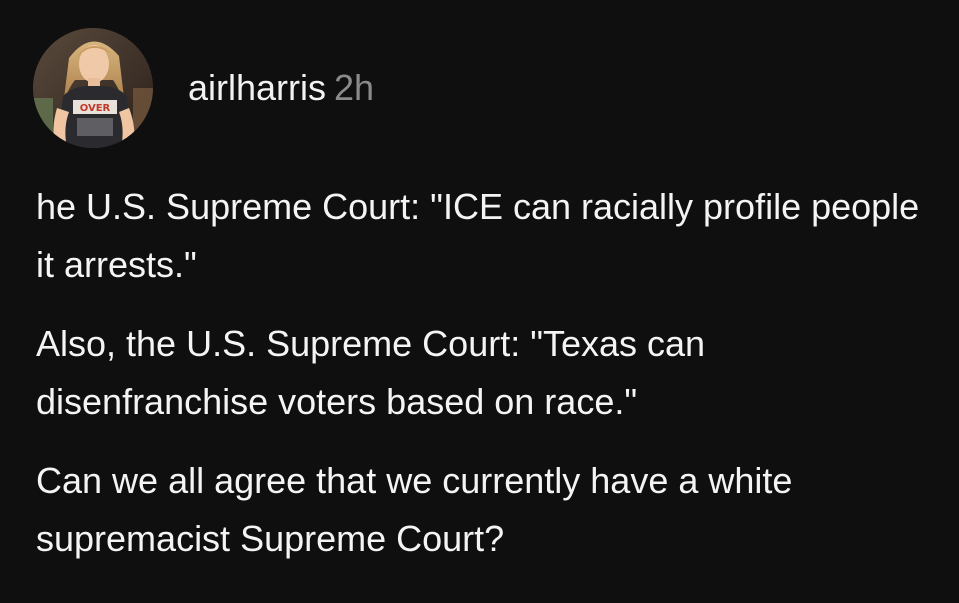 Image resolution: width=959 pixels, height=603 pixels. I want to click on avatar-image: OVER, so click(93, 88).